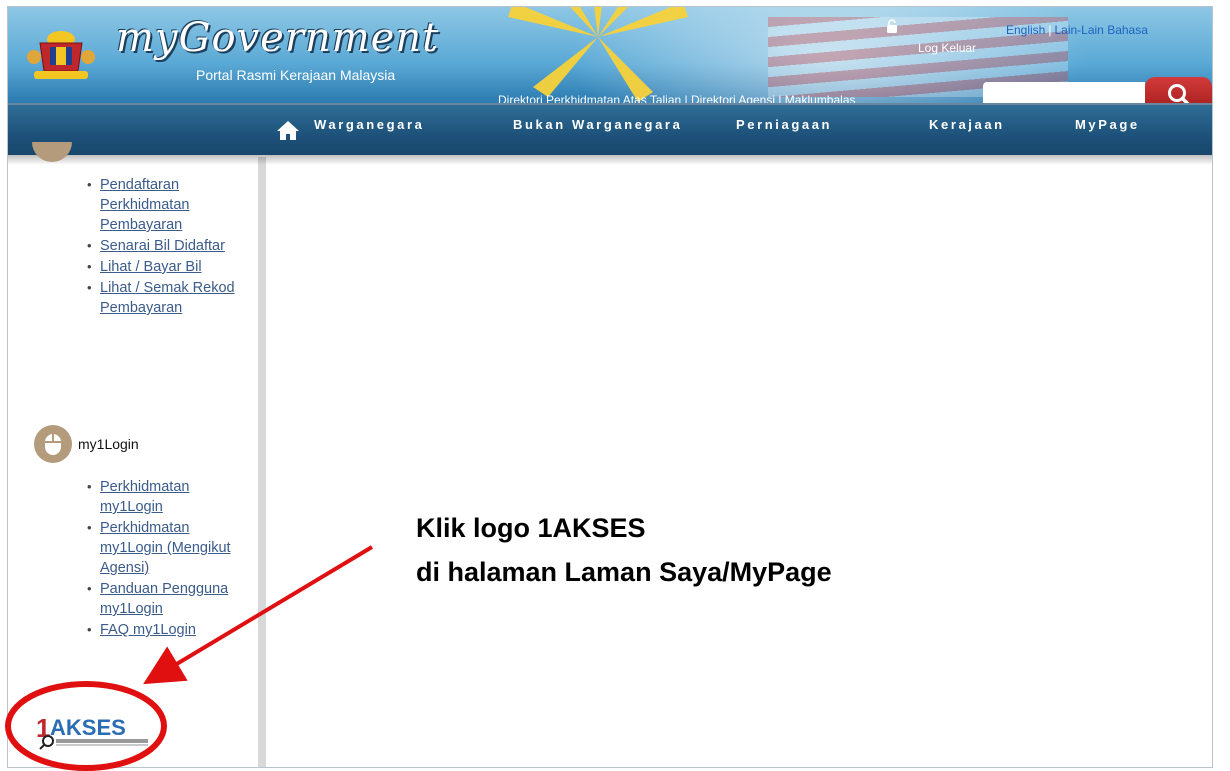 The image size is (1230, 771). Describe the element at coordinates (947, 48) in the screenshot. I see `logout-link: Log Keluar` at that location.